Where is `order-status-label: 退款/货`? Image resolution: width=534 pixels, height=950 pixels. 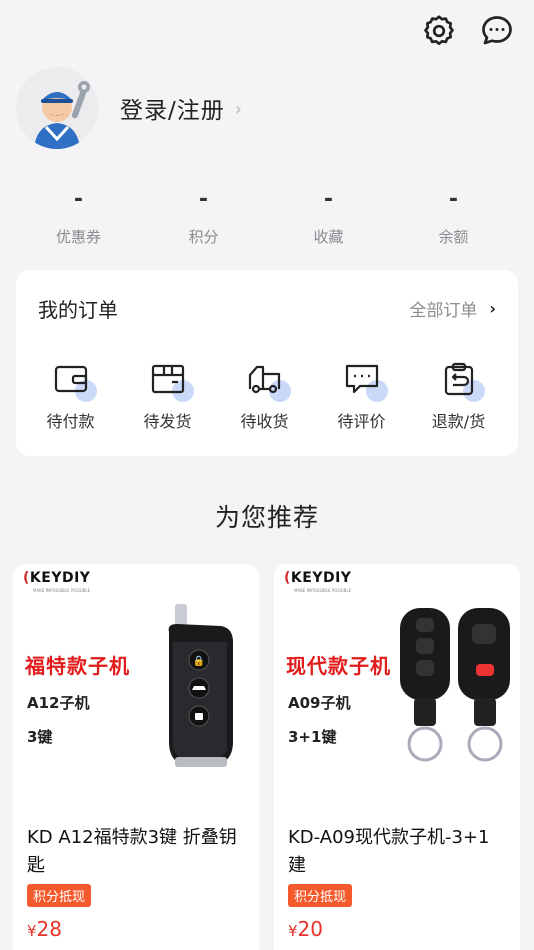 order-status-label: 退款/货 is located at coordinates (458, 421).